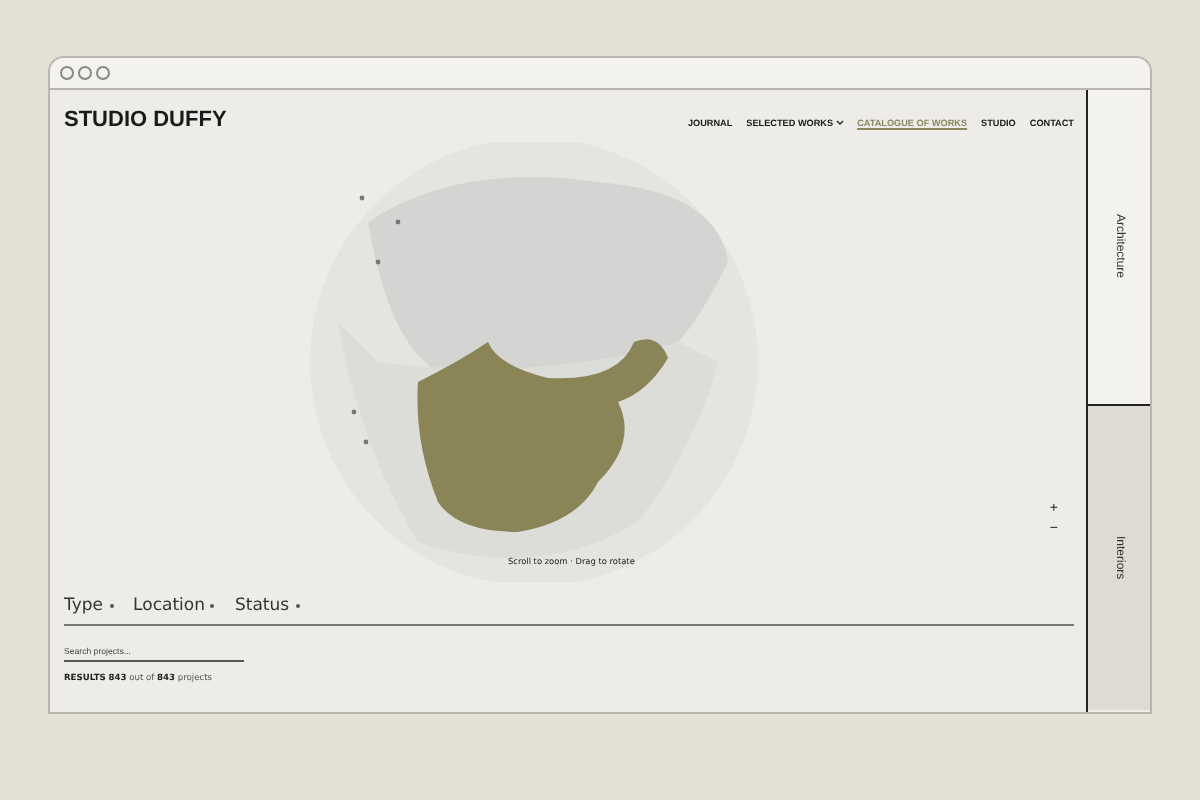  I want to click on filter-dropdown: Type, so click(89, 606).